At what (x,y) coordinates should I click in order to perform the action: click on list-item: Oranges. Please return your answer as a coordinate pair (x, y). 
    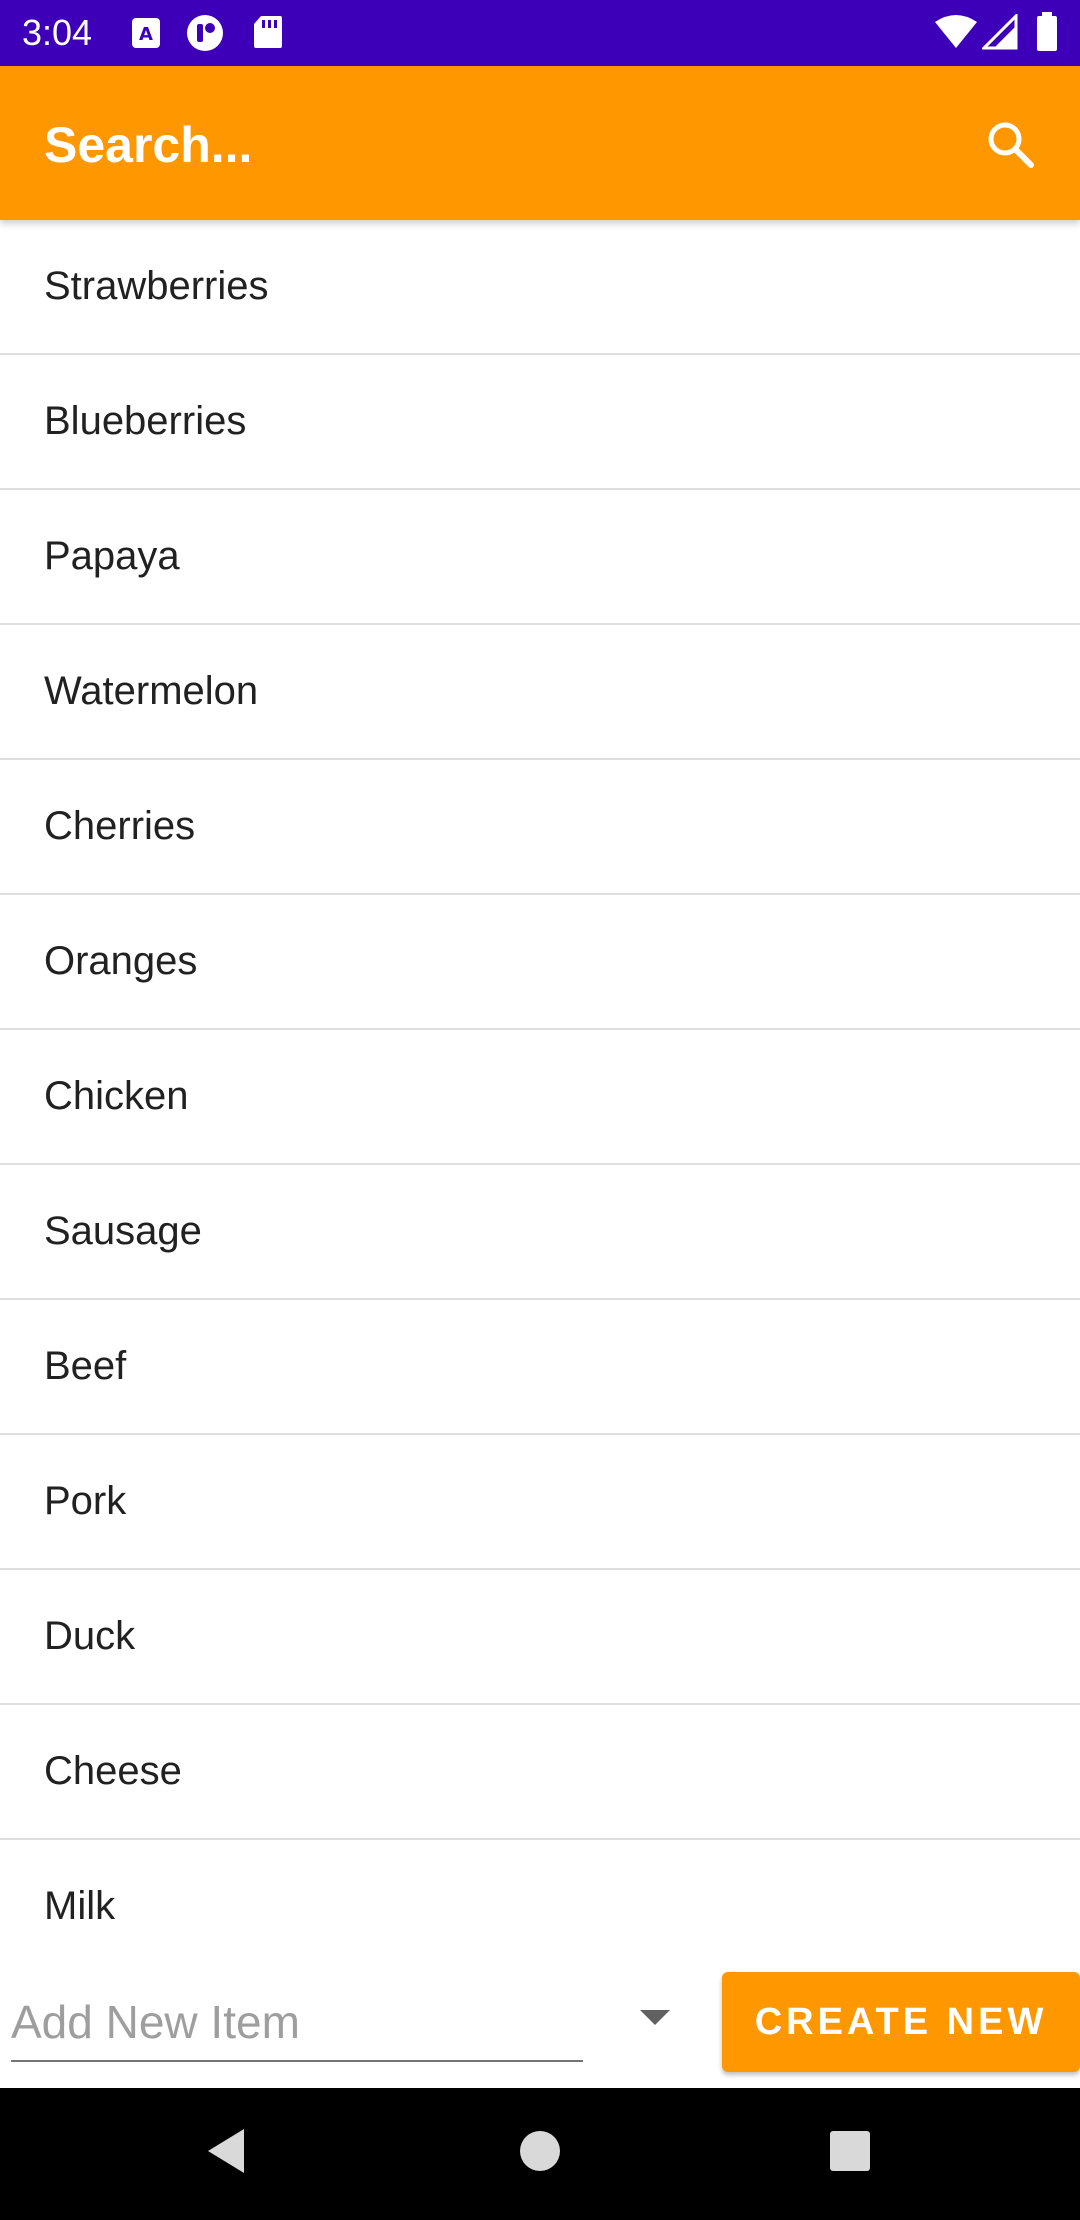
    Looking at the image, I should click on (540, 962).